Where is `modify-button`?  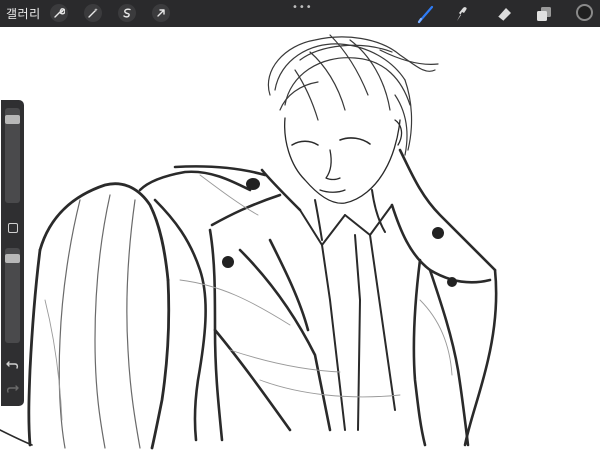
modify-button is located at coordinates (13, 228).